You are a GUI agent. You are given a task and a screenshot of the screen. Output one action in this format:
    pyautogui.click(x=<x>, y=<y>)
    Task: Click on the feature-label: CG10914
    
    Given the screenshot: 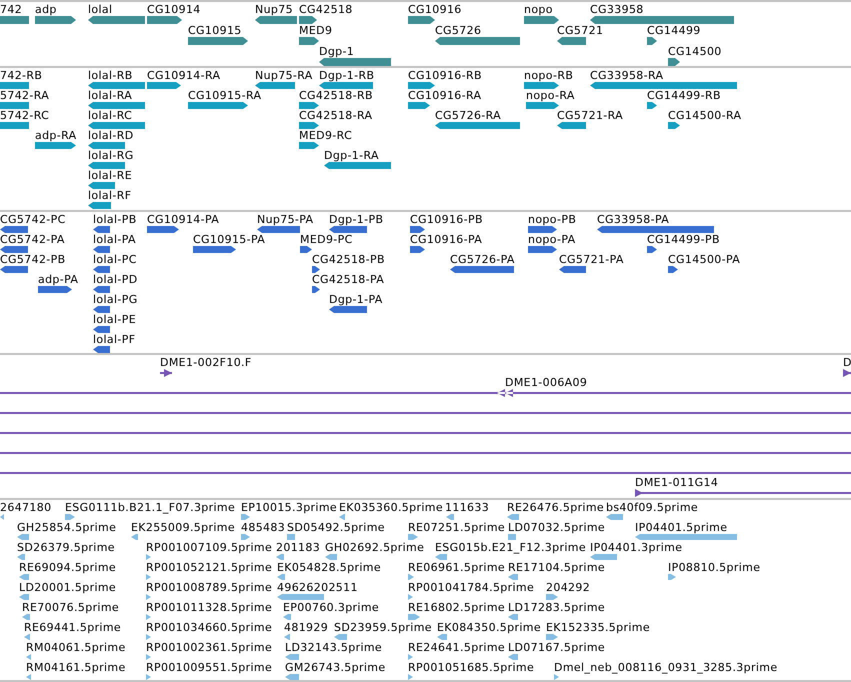 What is the action you would take?
    pyautogui.click(x=174, y=10)
    